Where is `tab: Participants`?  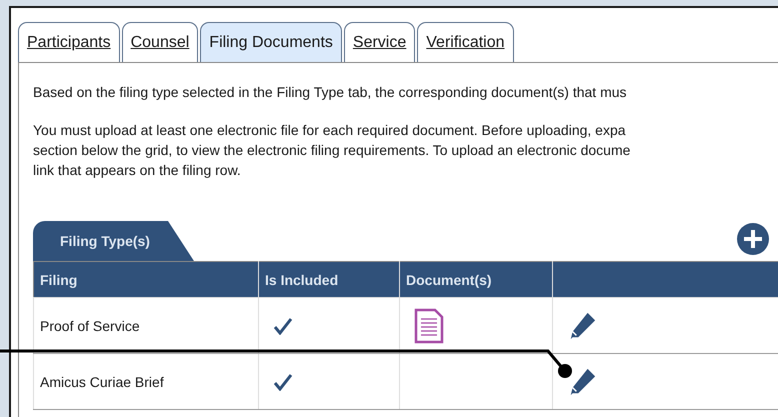 tab: Participants is located at coordinates (69, 42).